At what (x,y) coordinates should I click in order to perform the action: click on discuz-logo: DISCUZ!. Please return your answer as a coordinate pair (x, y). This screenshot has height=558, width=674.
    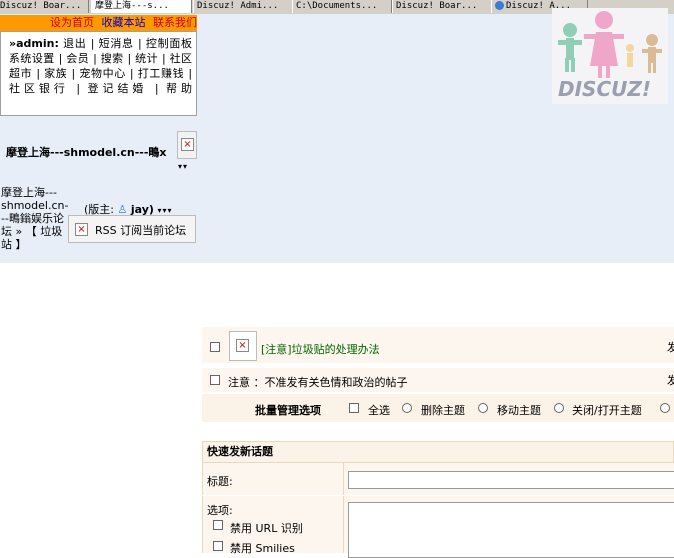
    Looking at the image, I should click on (610, 56).